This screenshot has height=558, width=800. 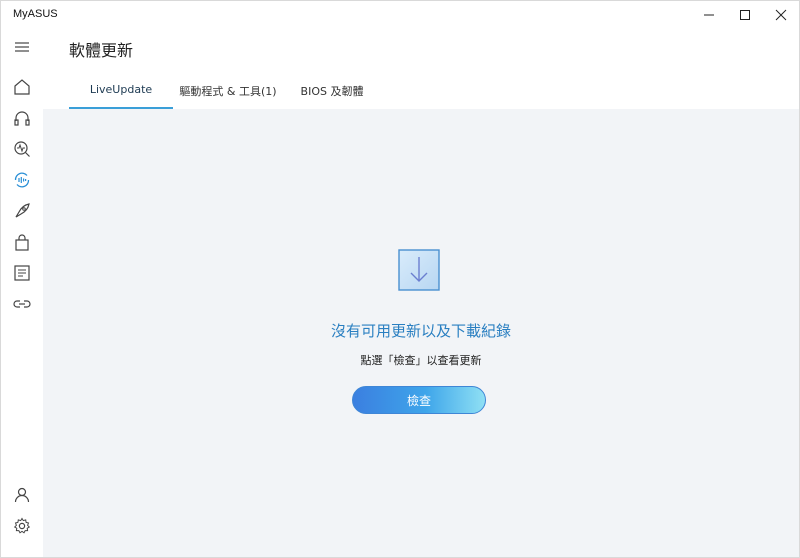 What do you see at coordinates (419, 400) in the screenshot?
I see `check-button: 檢查` at bounding box center [419, 400].